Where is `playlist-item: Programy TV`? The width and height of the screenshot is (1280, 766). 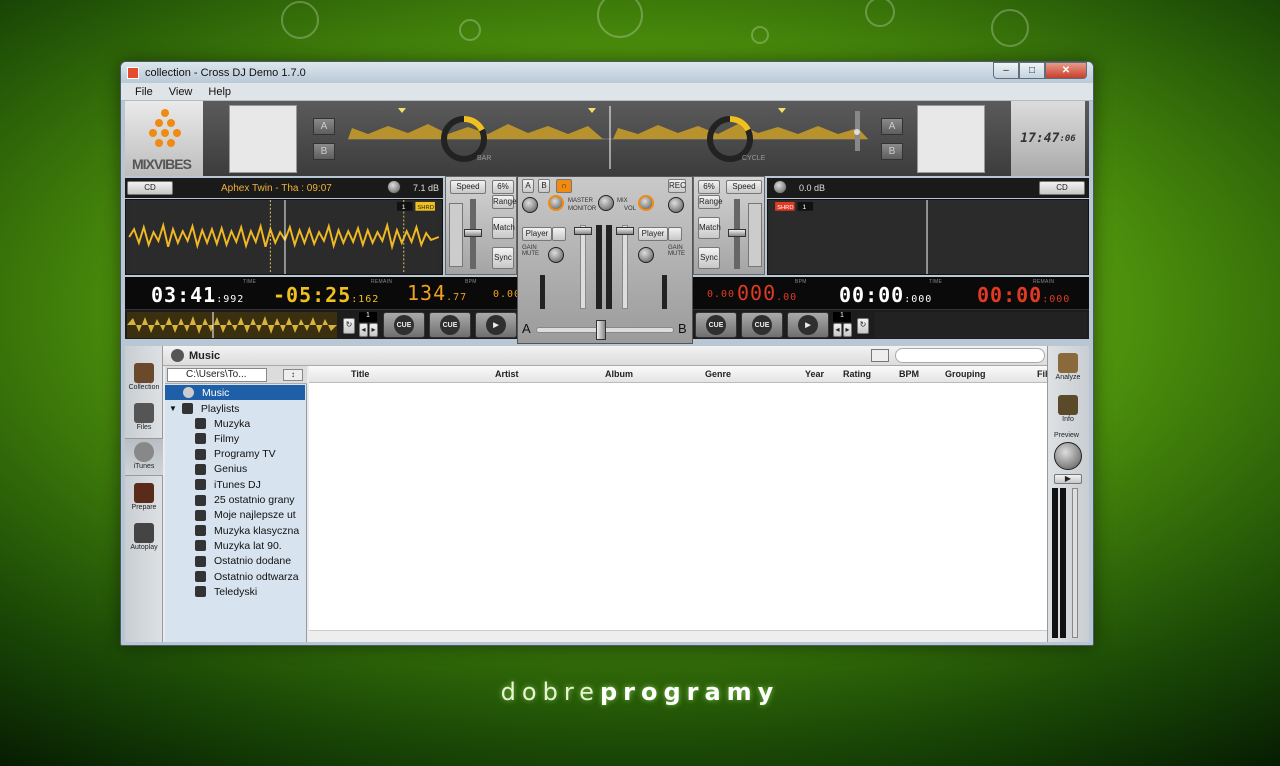
playlist-item: Programy TV is located at coordinates (250, 454).